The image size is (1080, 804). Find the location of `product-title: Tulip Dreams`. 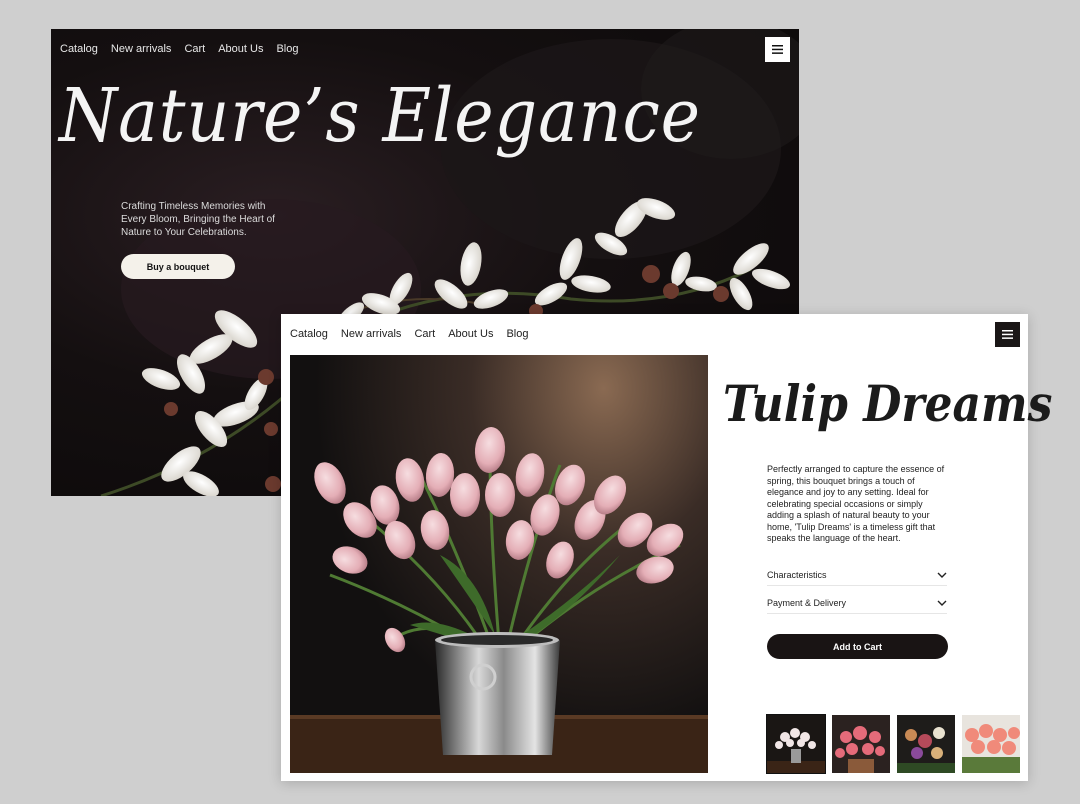

product-title: Tulip Dreams is located at coordinates (888, 403).